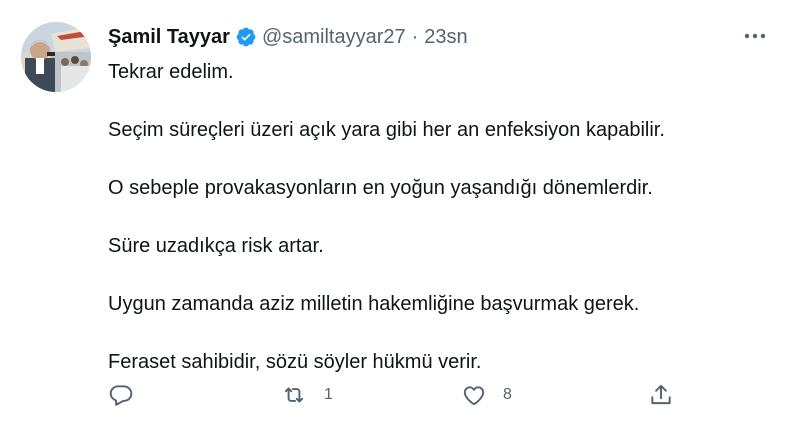  I want to click on like-count: 8, so click(507, 394).